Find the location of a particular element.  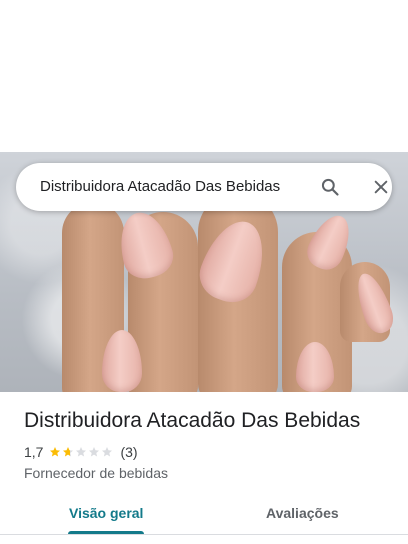

tab-reviews: Avaliações is located at coordinates (302, 513).